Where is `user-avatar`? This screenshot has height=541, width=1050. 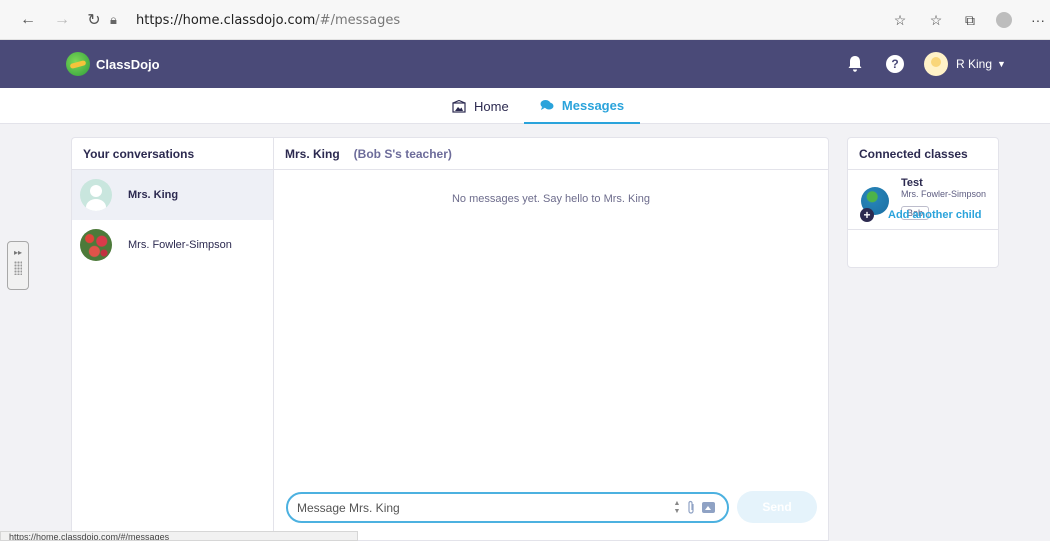 user-avatar is located at coordinates (936, 64).